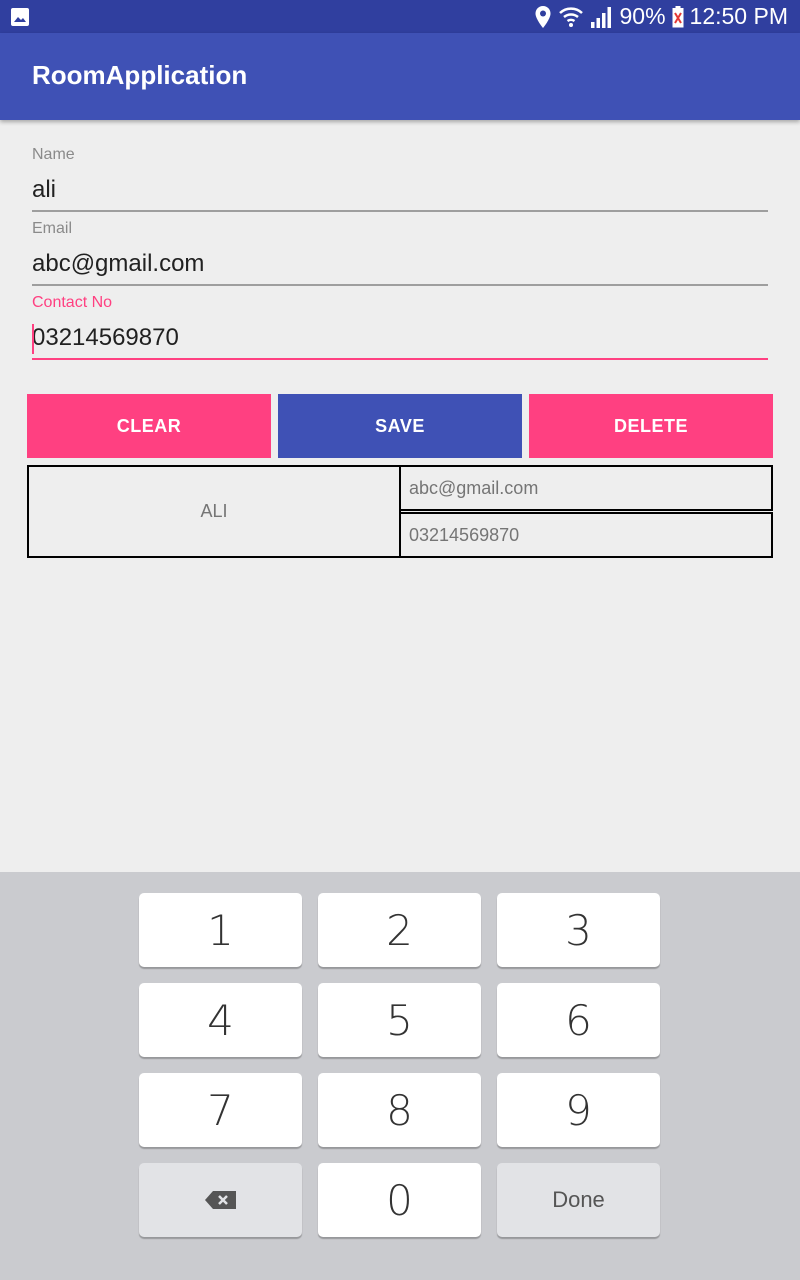 Image resolution: width=800 pixels, height=1280 pixels. I want to click on battery-icon, so click(678, 16).